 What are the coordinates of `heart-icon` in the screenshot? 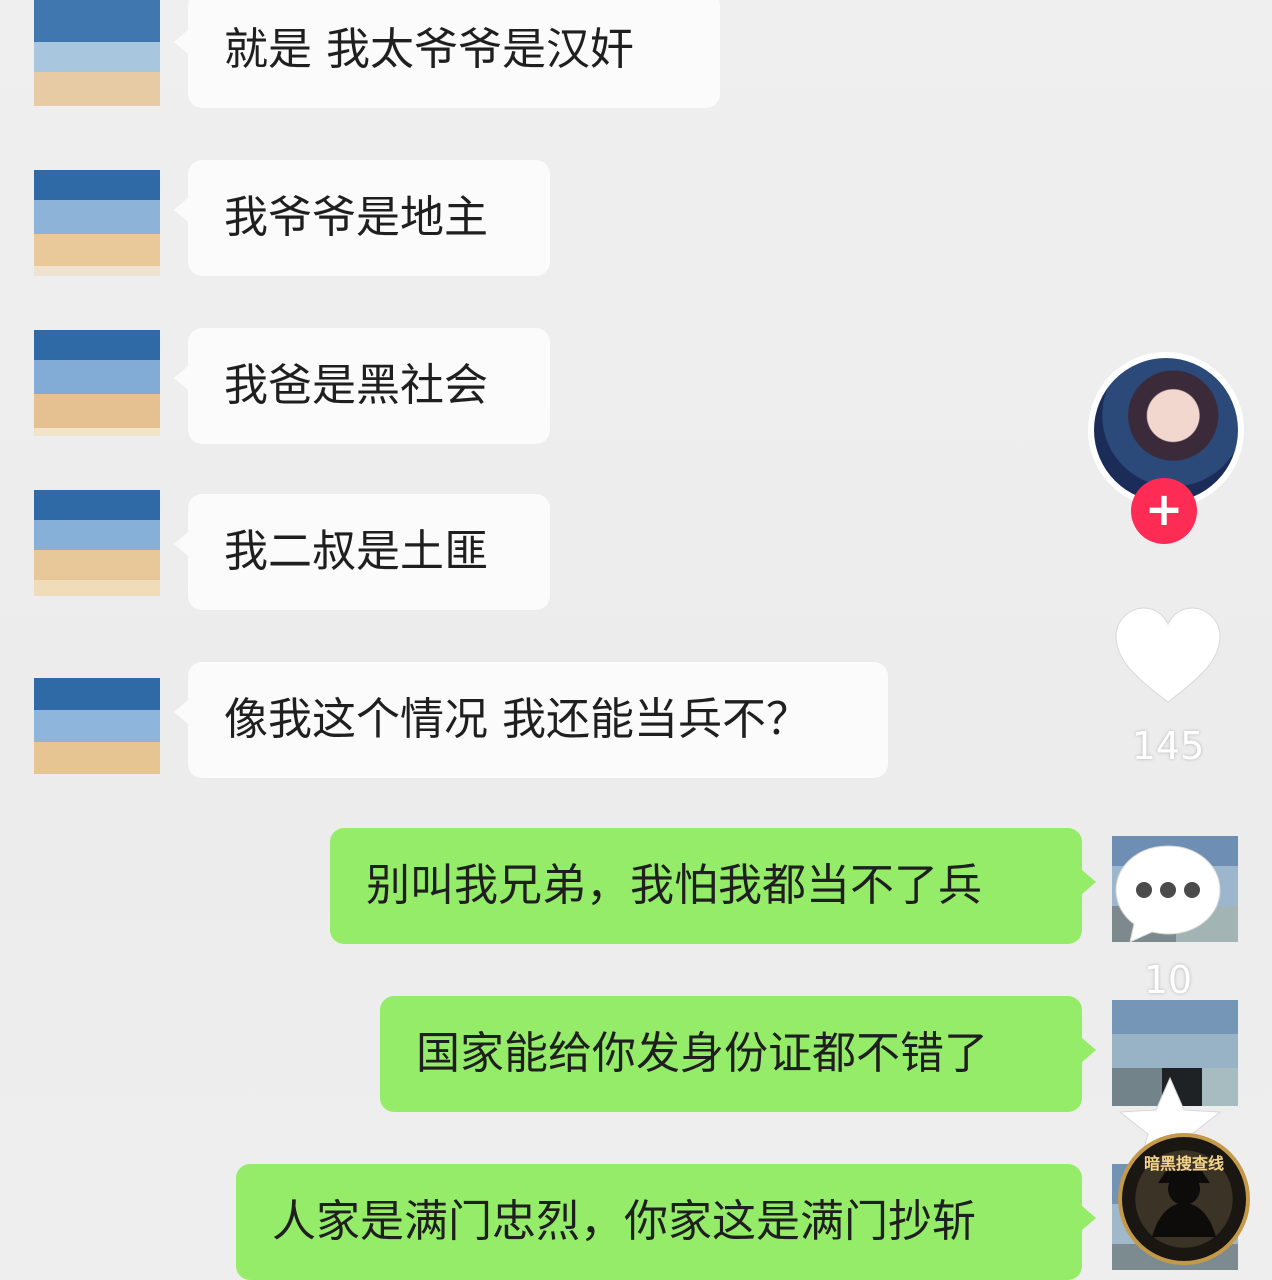 It's located at (1168, 656).